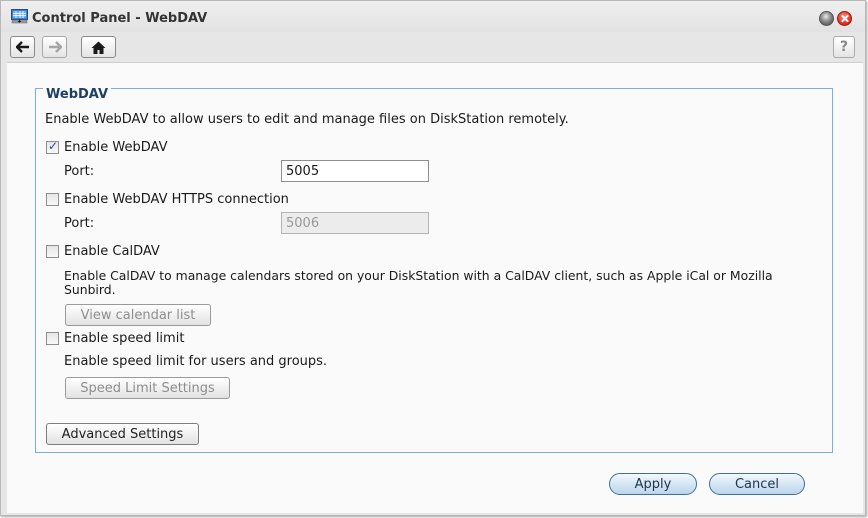  I want to click on https-port-label: Port:, so click(79, 223).